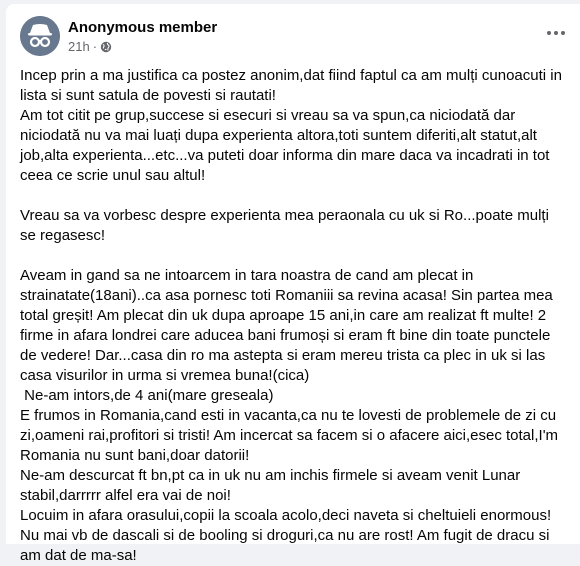  I want to click on more-options-icon, so click(556, 33).